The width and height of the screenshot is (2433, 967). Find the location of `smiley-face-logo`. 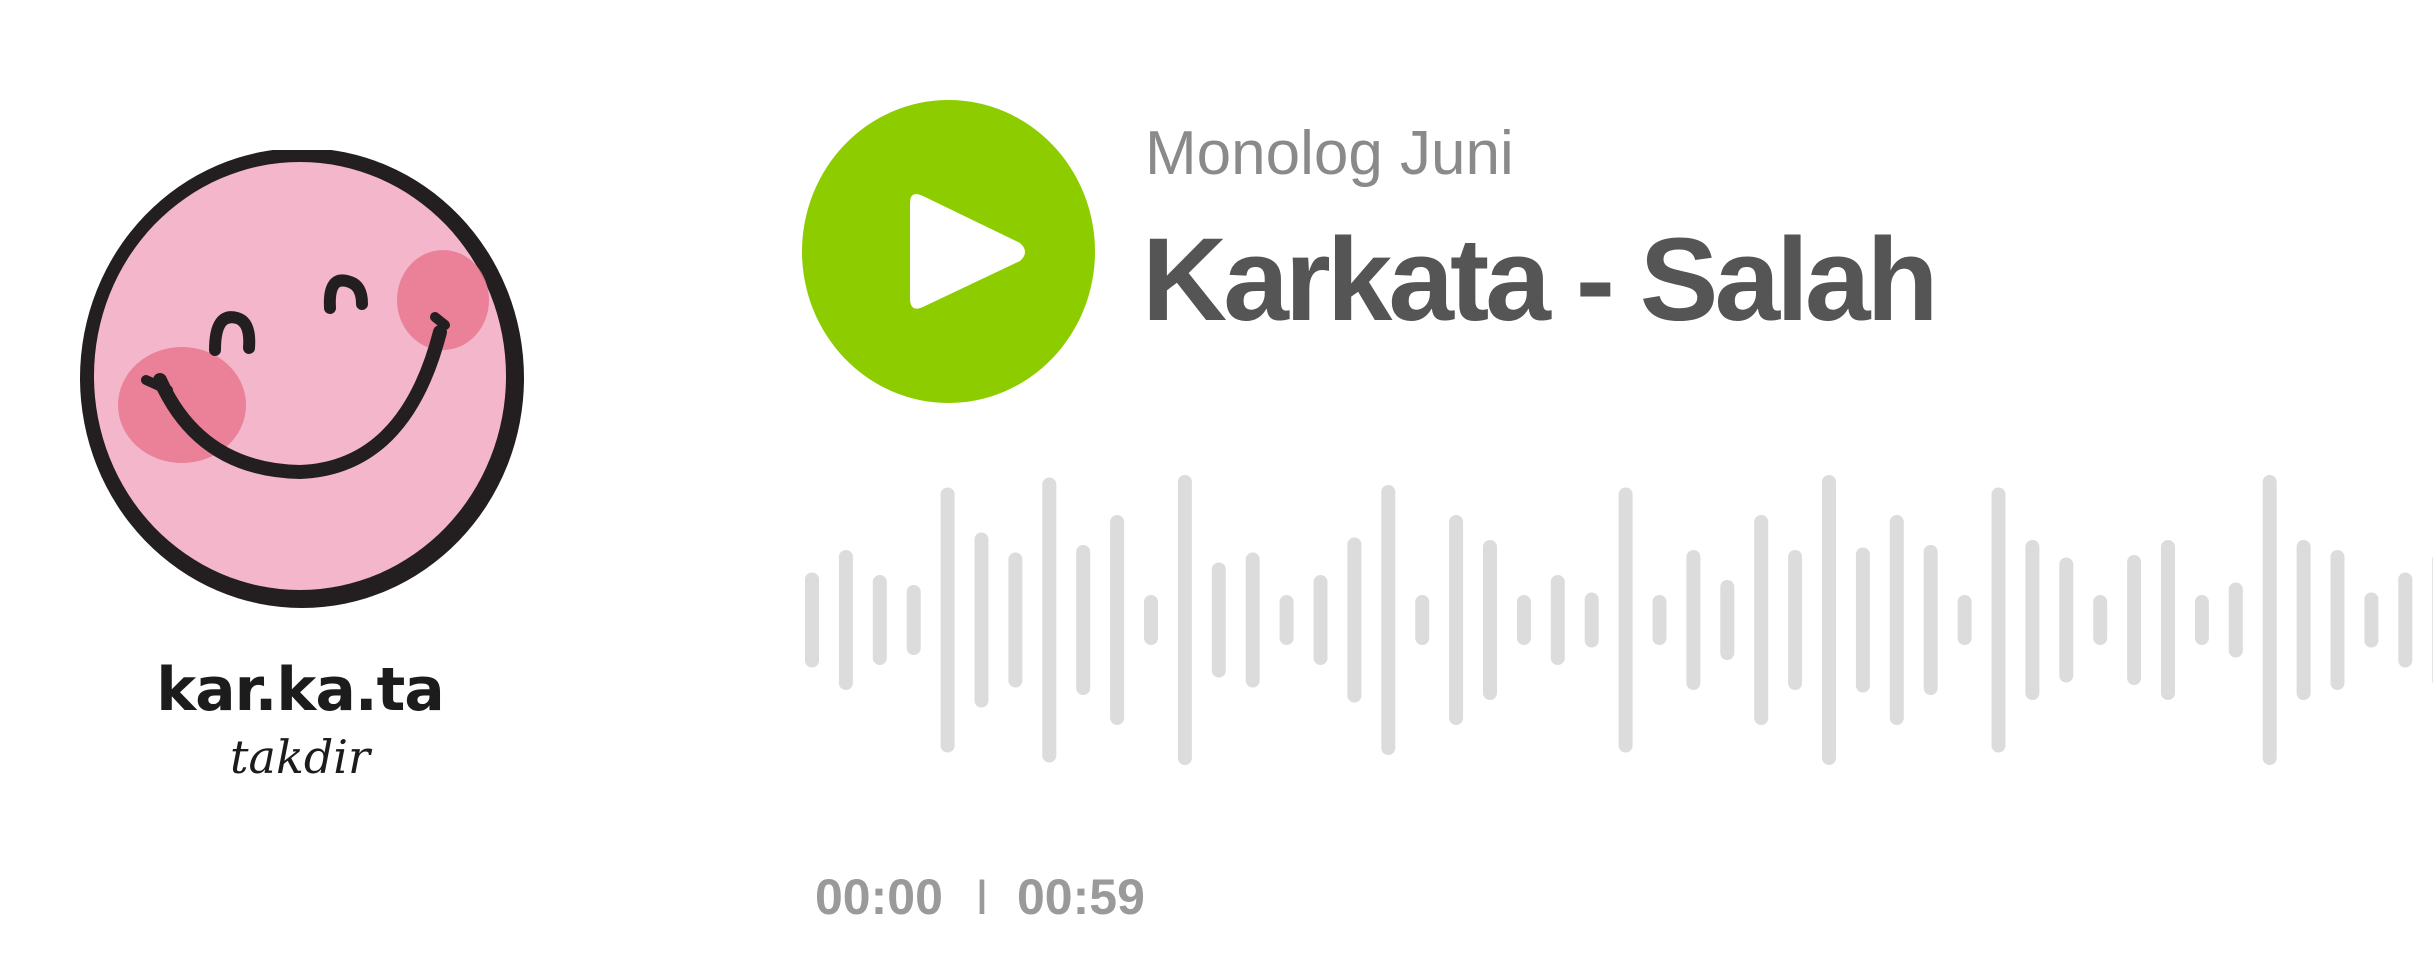

smiley-face-logo is located at coordinates (302, 379).